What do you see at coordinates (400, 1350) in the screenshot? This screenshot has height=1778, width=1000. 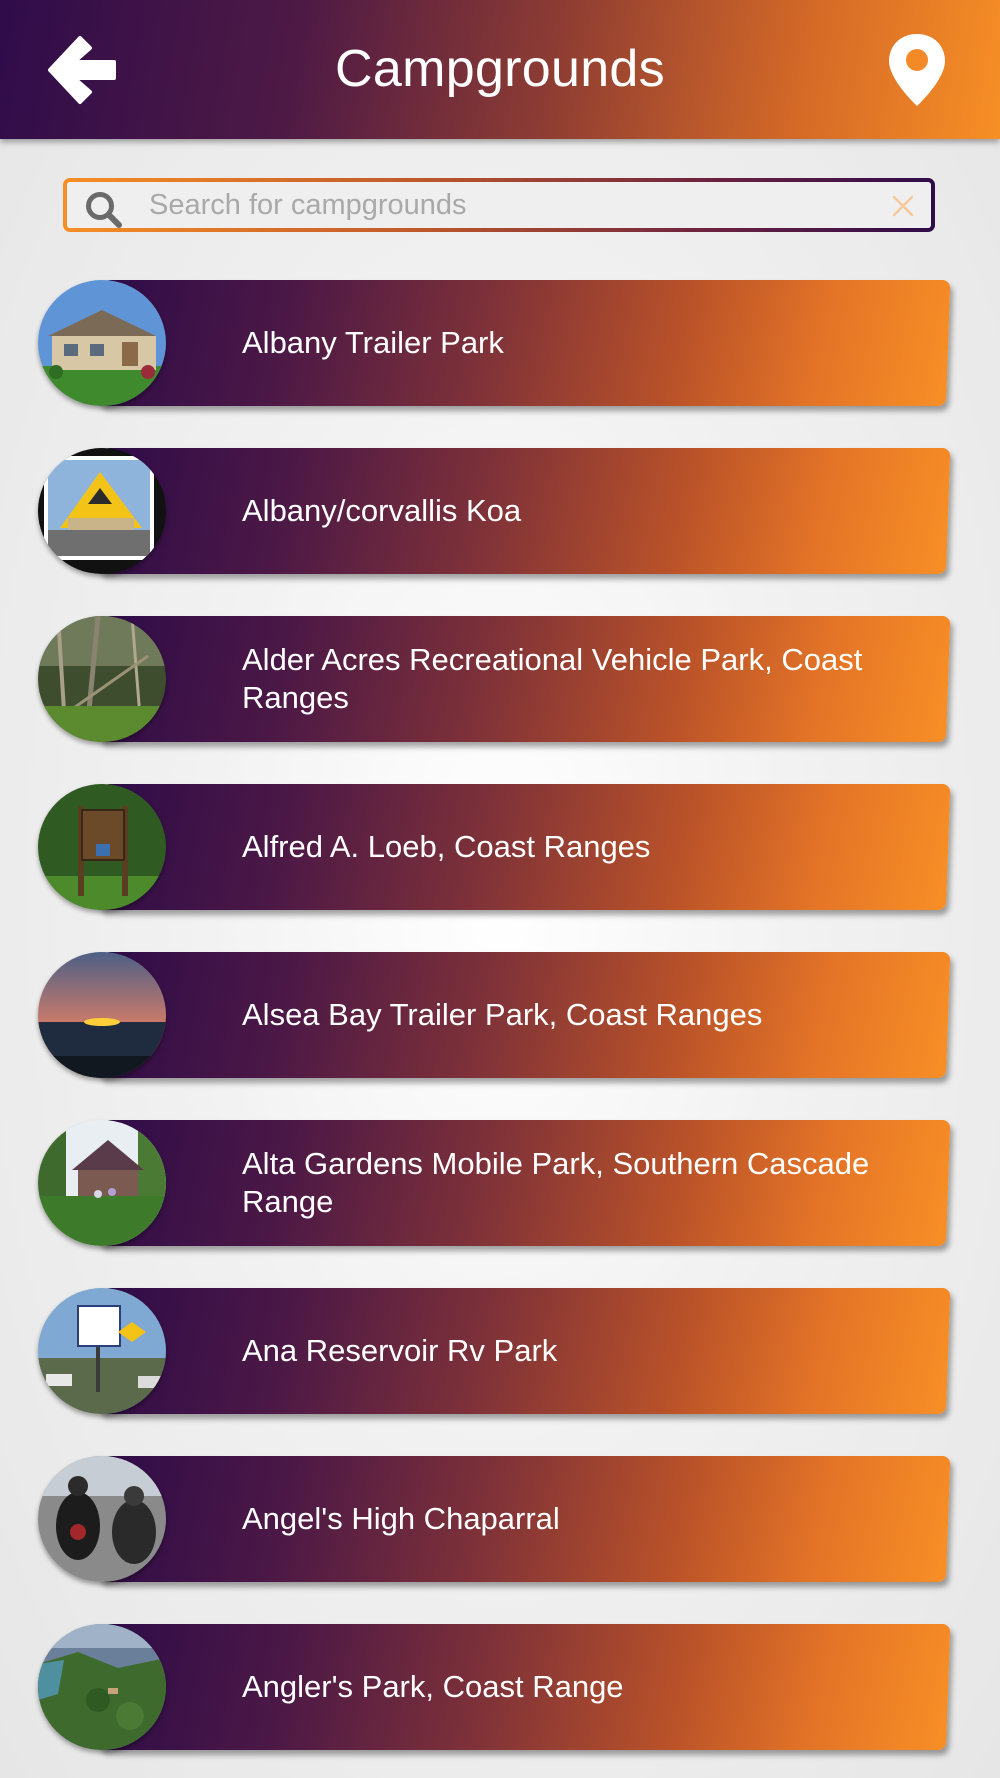 I see `campground-name: Ana Reservoir Rv Park` at bounding box center [400, 1350].